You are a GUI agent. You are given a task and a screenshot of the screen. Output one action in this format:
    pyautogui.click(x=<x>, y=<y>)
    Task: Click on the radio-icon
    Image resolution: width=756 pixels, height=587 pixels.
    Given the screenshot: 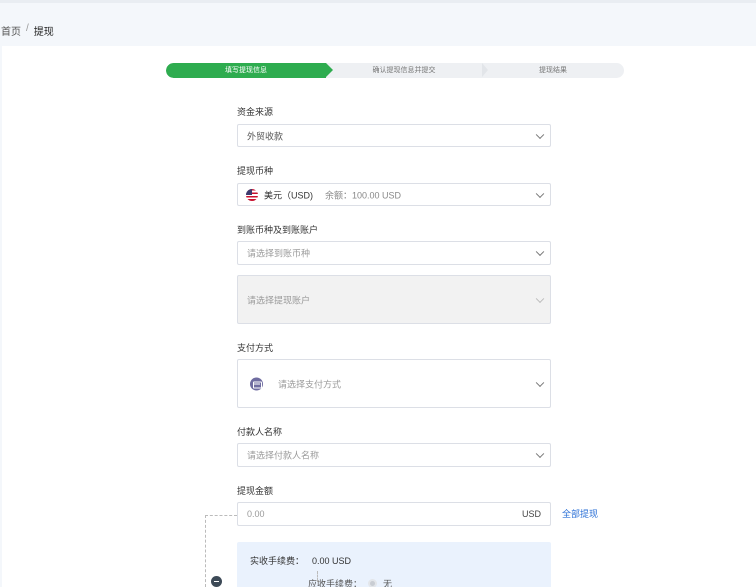 What is the action you would take?
    pyautogui.click(x=373, y=583)
    